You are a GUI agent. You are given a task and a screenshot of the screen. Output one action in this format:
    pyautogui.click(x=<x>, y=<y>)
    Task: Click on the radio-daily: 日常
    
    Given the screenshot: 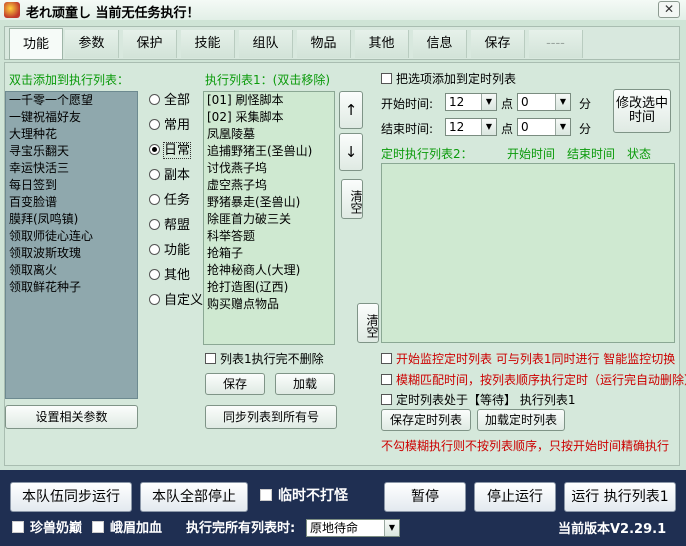 What is the action you would take?
    pyautogui.click(x=170, y=150)
    